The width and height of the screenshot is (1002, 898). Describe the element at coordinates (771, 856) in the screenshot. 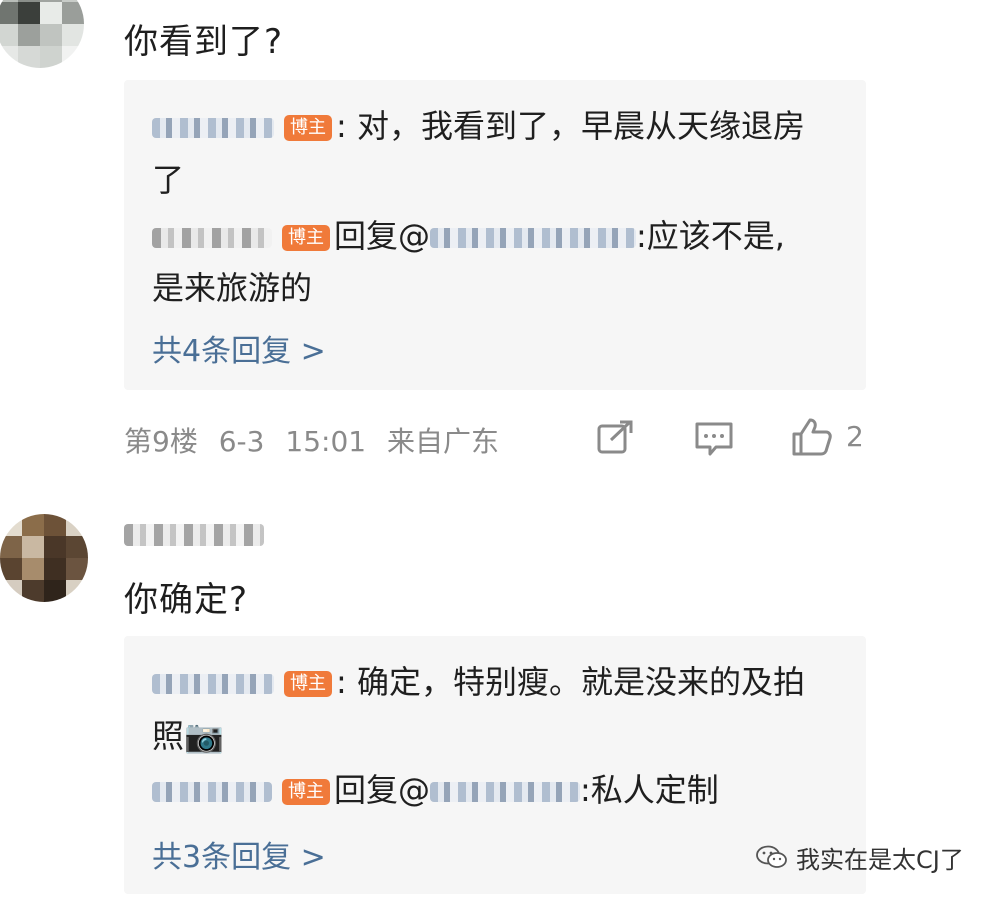

I see `wechat-icon` at that location.